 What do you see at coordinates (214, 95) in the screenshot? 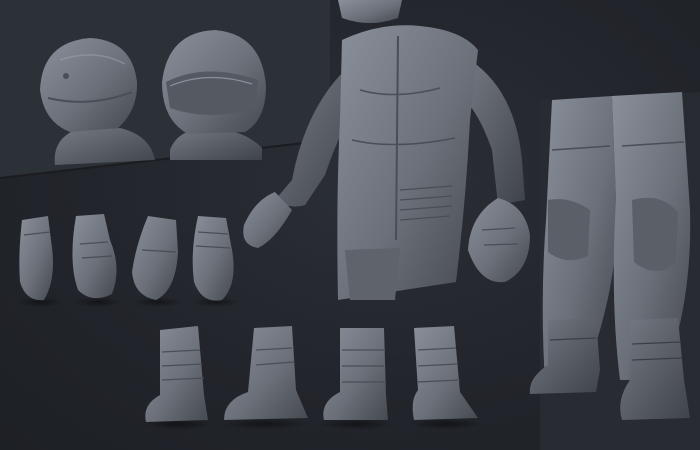
I see `helmet-front-view` at bounding box center [214, 95].